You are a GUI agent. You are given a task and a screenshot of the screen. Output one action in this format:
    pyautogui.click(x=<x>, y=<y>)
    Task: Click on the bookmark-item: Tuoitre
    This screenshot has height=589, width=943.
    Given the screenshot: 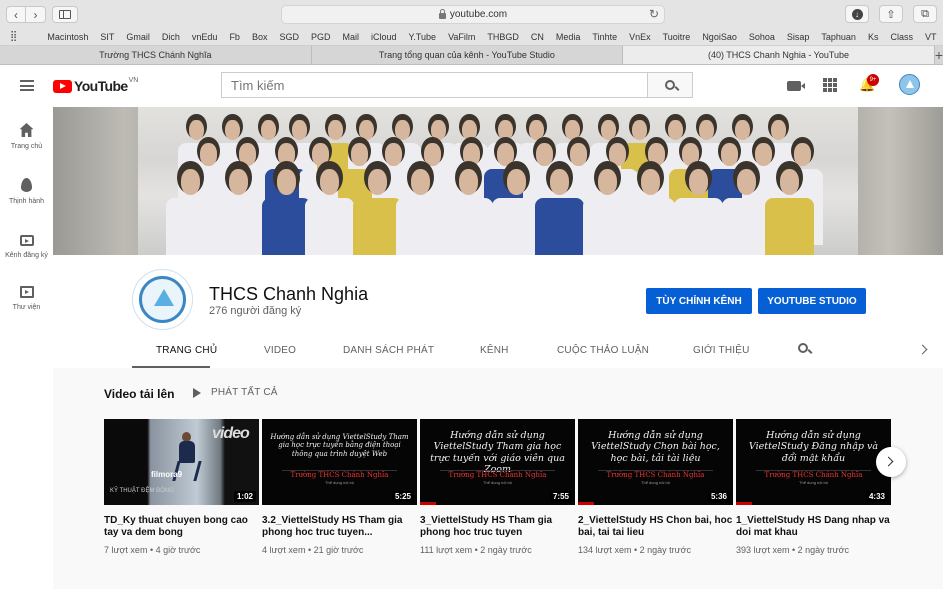 What is the action you would take?
    pyautogui.click(x=677, y=37)
    